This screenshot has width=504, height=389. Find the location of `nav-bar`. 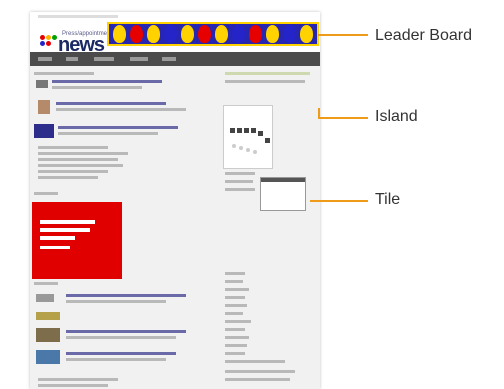

nav-bar is located at coordinates (175, 59).